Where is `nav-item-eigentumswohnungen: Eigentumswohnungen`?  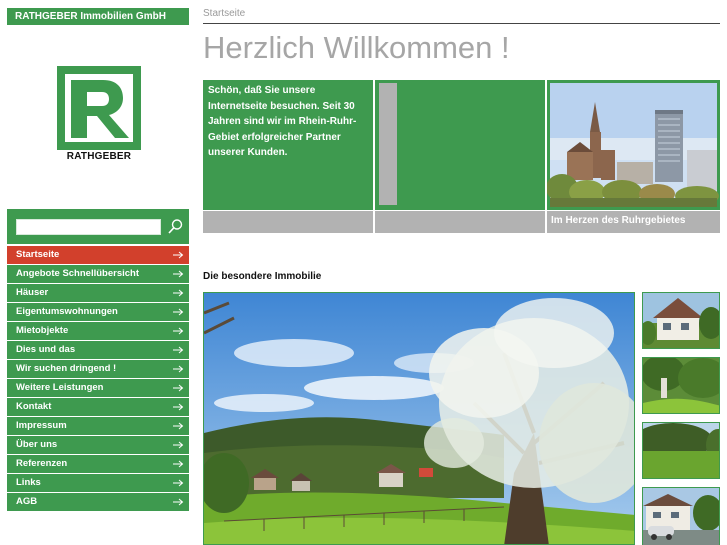
nav-item-eigentumswohnungen: Eigentumswohnungen is located at coordinates (98, 312).